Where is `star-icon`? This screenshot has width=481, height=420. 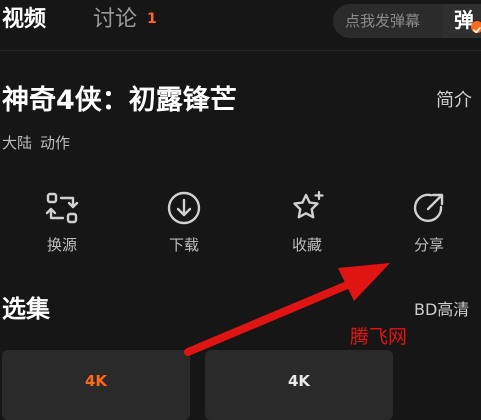
star-icon is located at coordinates (308, 204).